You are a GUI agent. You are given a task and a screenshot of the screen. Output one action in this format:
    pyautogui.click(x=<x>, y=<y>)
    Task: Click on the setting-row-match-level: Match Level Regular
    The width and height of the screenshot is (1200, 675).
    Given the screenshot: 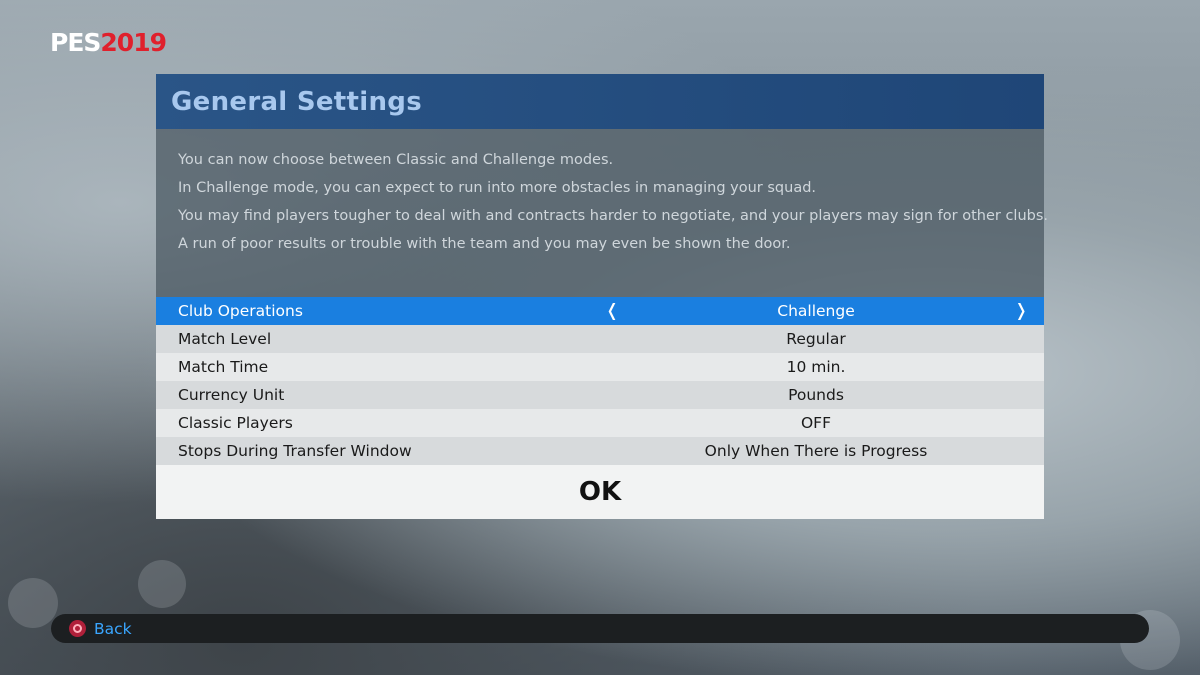 What is the action you would take?
    pyautogui.click(x=600, y=339)
    